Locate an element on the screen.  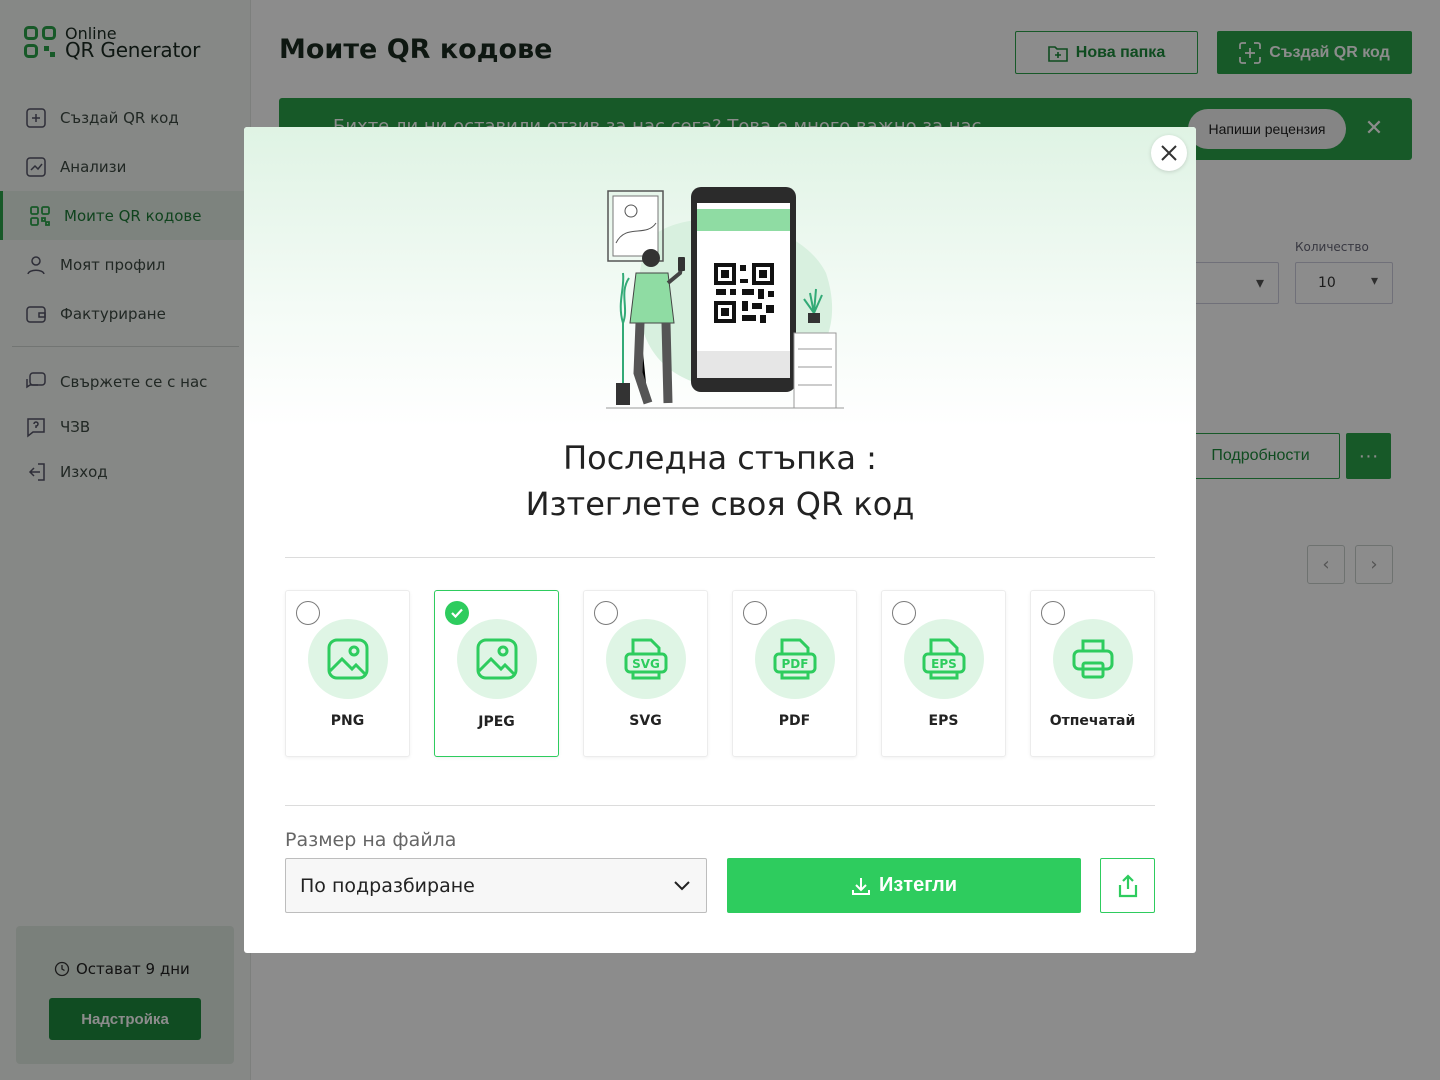
format-option-jpeg: JPEG is located at coordinates (496, 673).